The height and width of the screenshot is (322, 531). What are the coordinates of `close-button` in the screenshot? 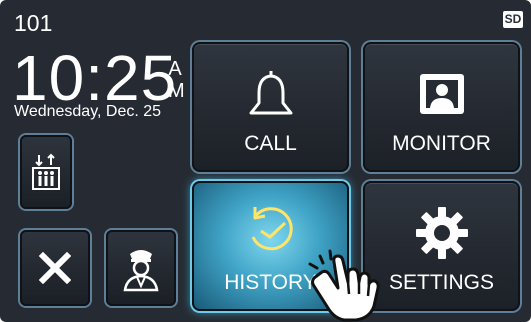 It's located at (55, 268).